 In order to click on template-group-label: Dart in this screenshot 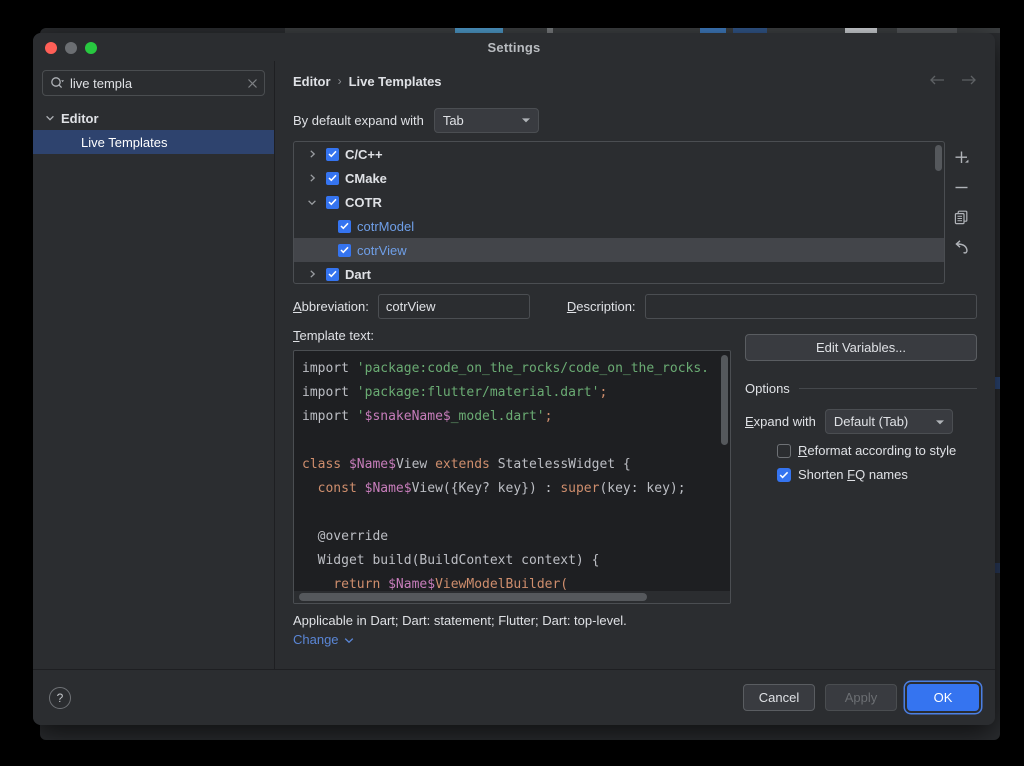, I will do `click(358, 274)`.